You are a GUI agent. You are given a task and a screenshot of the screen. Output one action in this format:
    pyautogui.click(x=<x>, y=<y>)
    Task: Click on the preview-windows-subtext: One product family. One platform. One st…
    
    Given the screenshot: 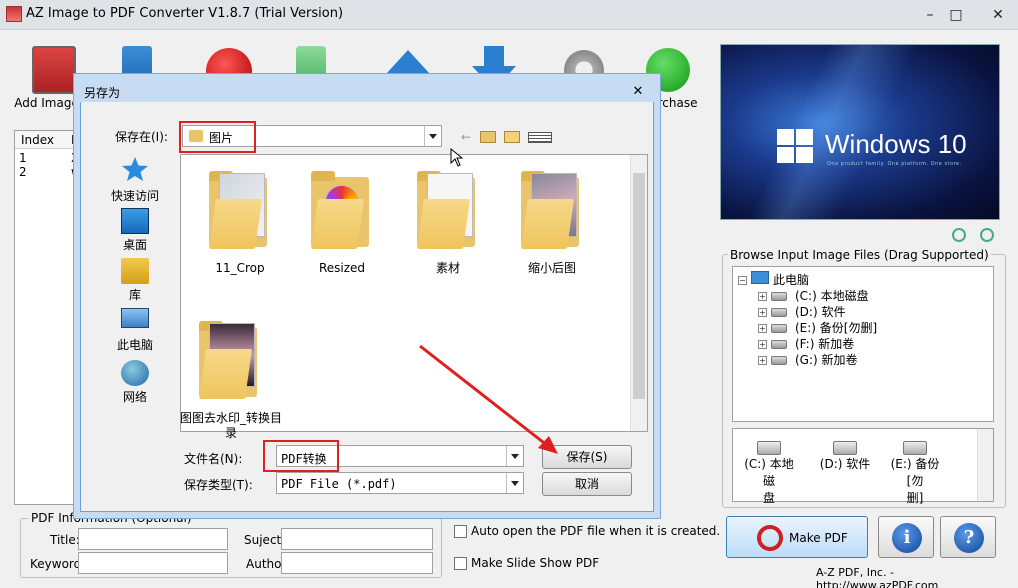 What is the action you would take?
    pyautogui.click(x=894, y=164)
    